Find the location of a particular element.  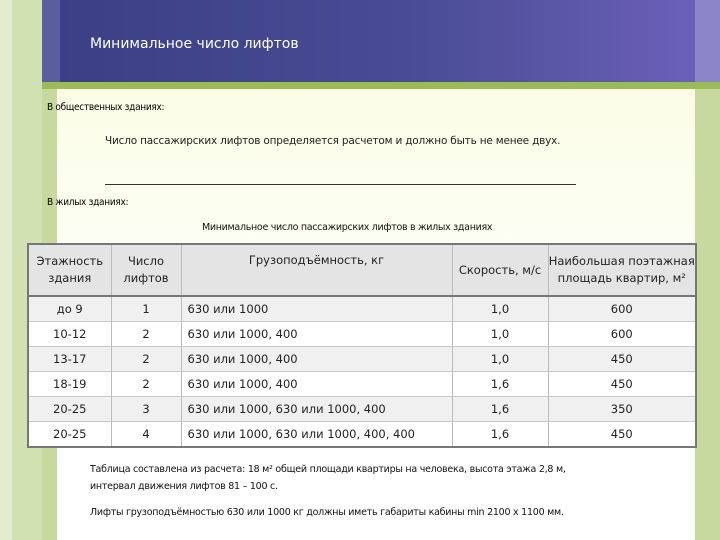

table-row: до 9 1 630 или 1000 1,0 600 is located at coordinates (362, 309).